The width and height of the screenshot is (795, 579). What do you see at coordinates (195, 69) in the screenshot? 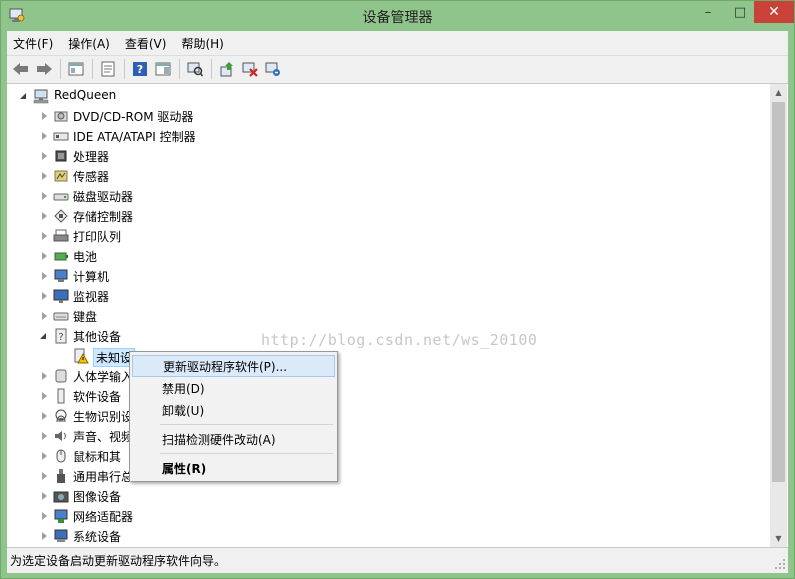
I see `scan-hardware-button` at bounding box center [195, 69].